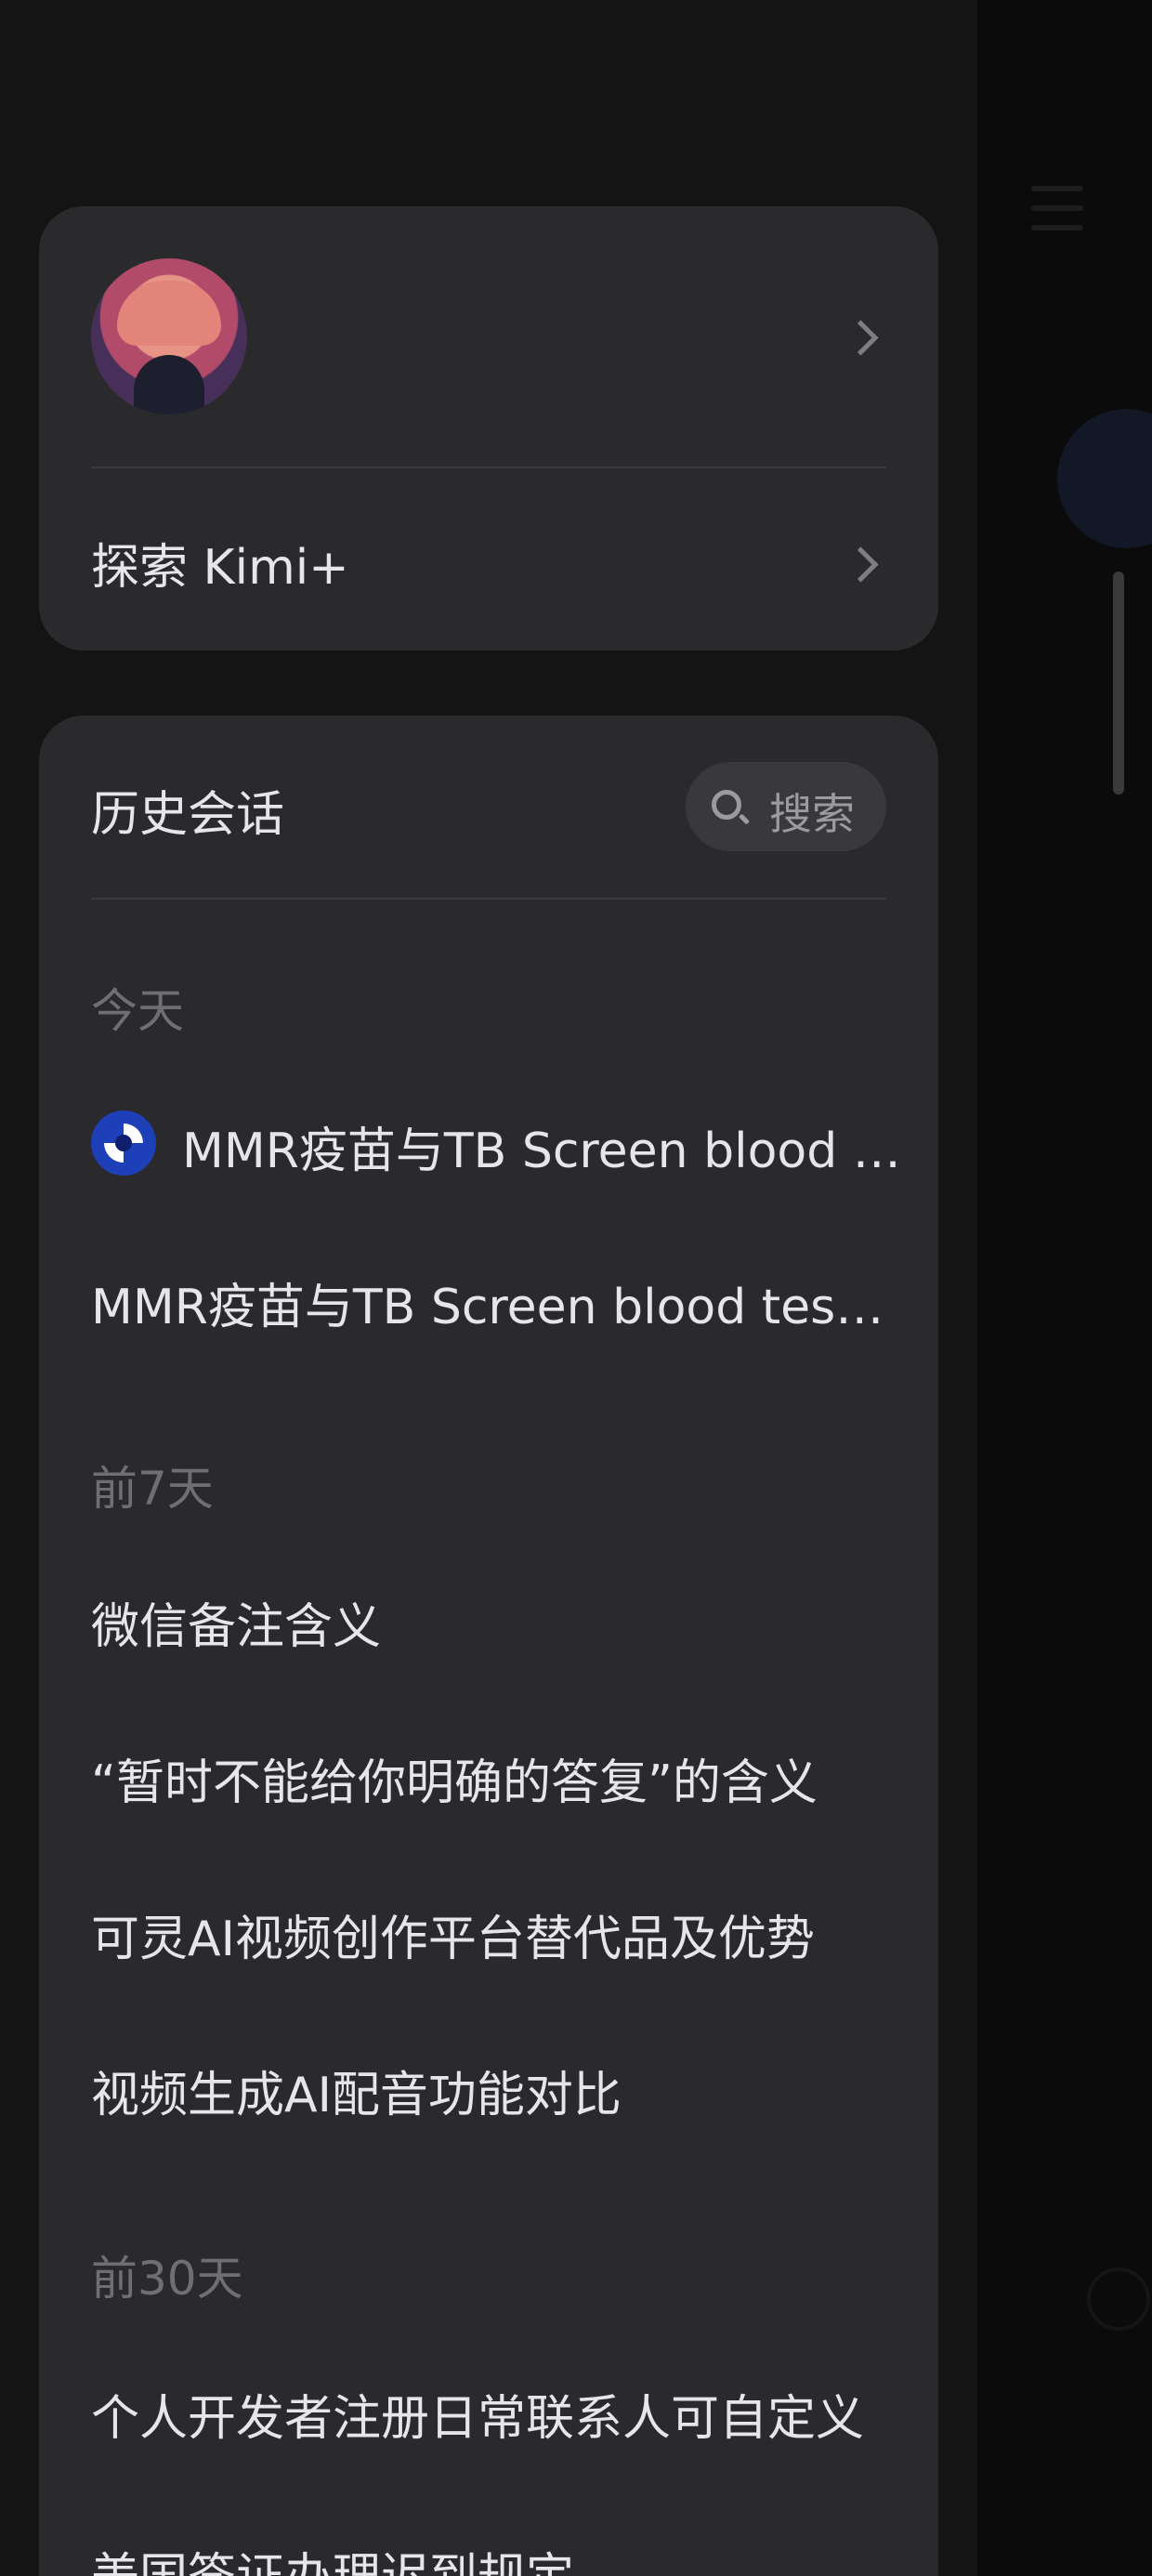  What do you see at coordinates (488, 428) in the screenshot?
I see `profile-card: 探索 Kimi+` at bounding box center [488, 428].